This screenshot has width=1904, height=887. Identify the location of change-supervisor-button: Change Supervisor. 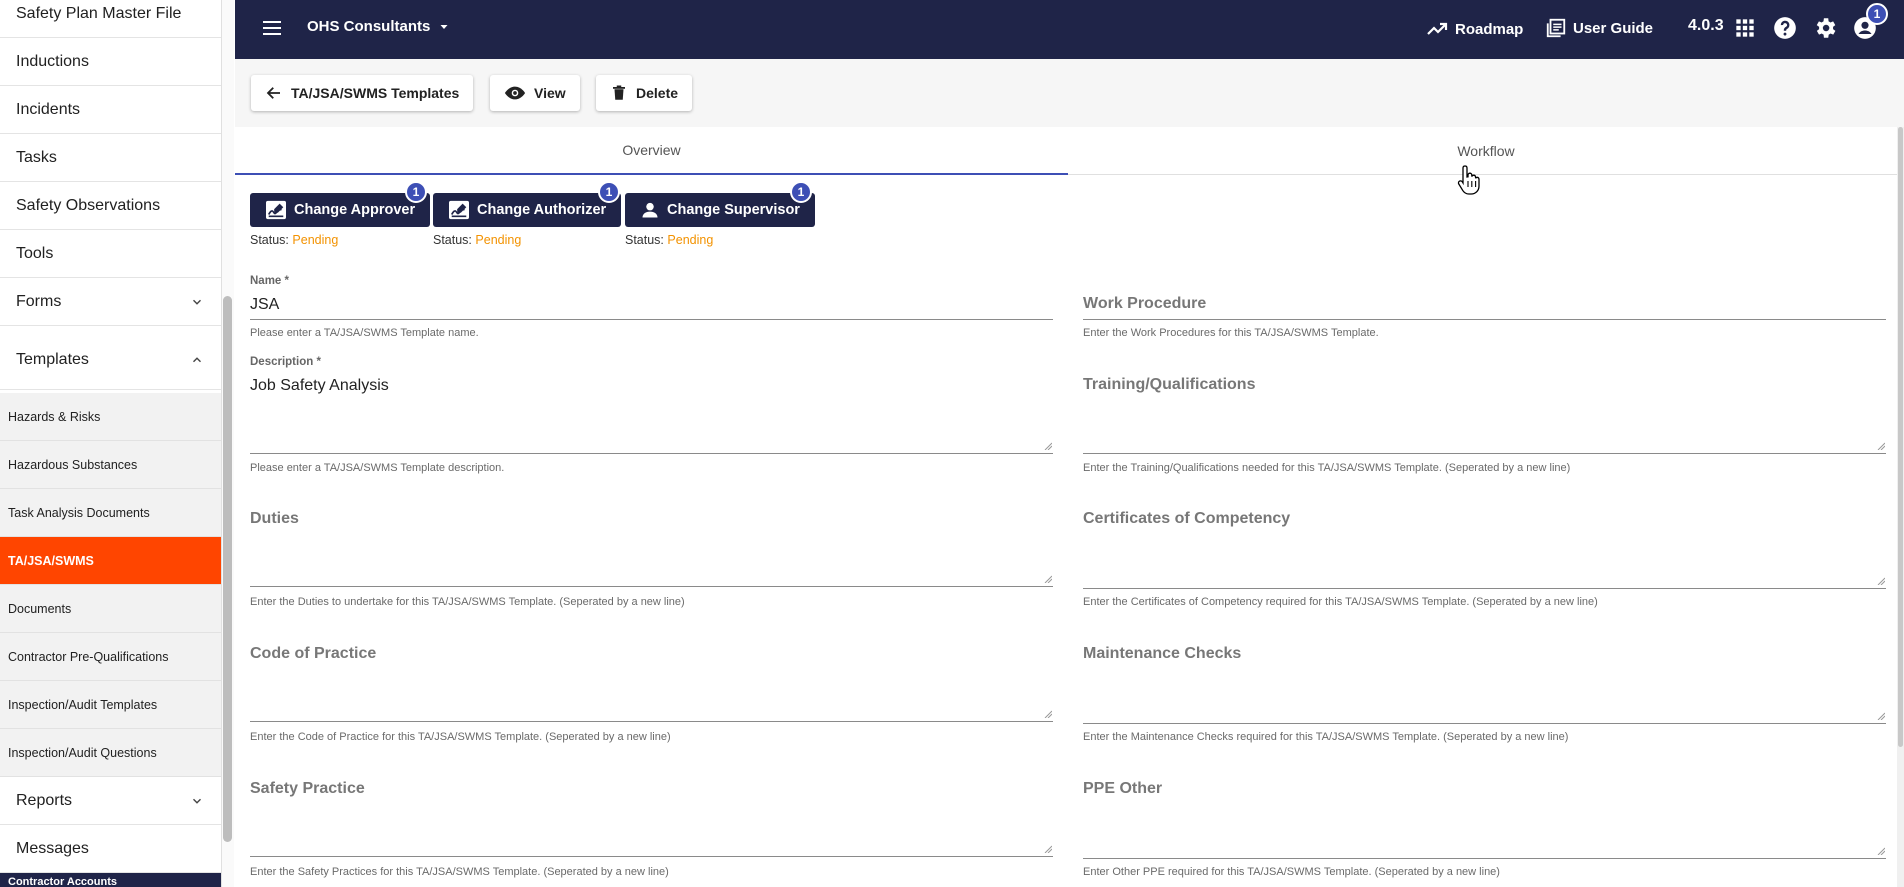
(720, 210).